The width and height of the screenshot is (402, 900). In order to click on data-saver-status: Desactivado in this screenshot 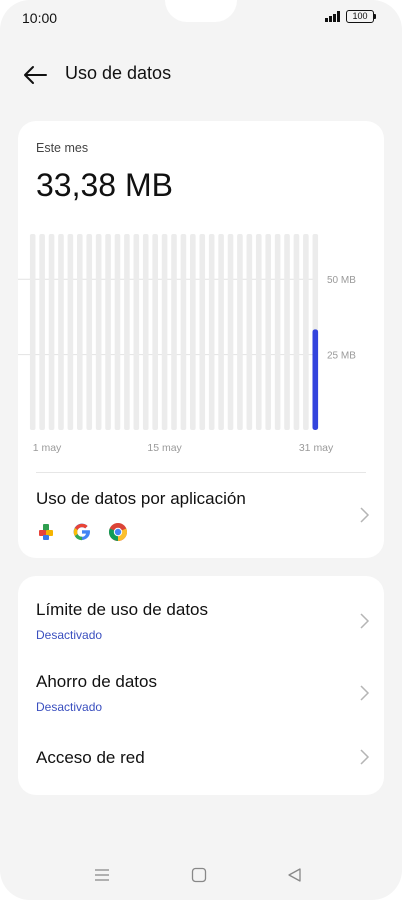, I will do `click(69, 707)`.